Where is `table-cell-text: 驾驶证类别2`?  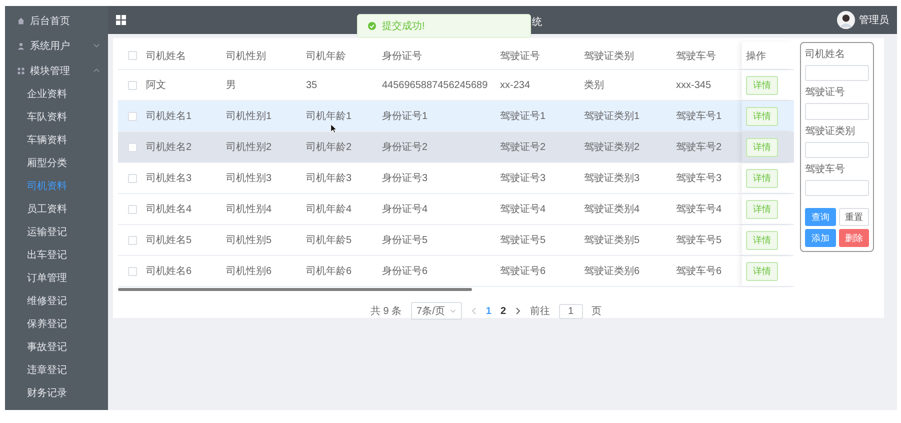
table-cell-text: 驾驶证类别2 is located at coordinates (612, 147).